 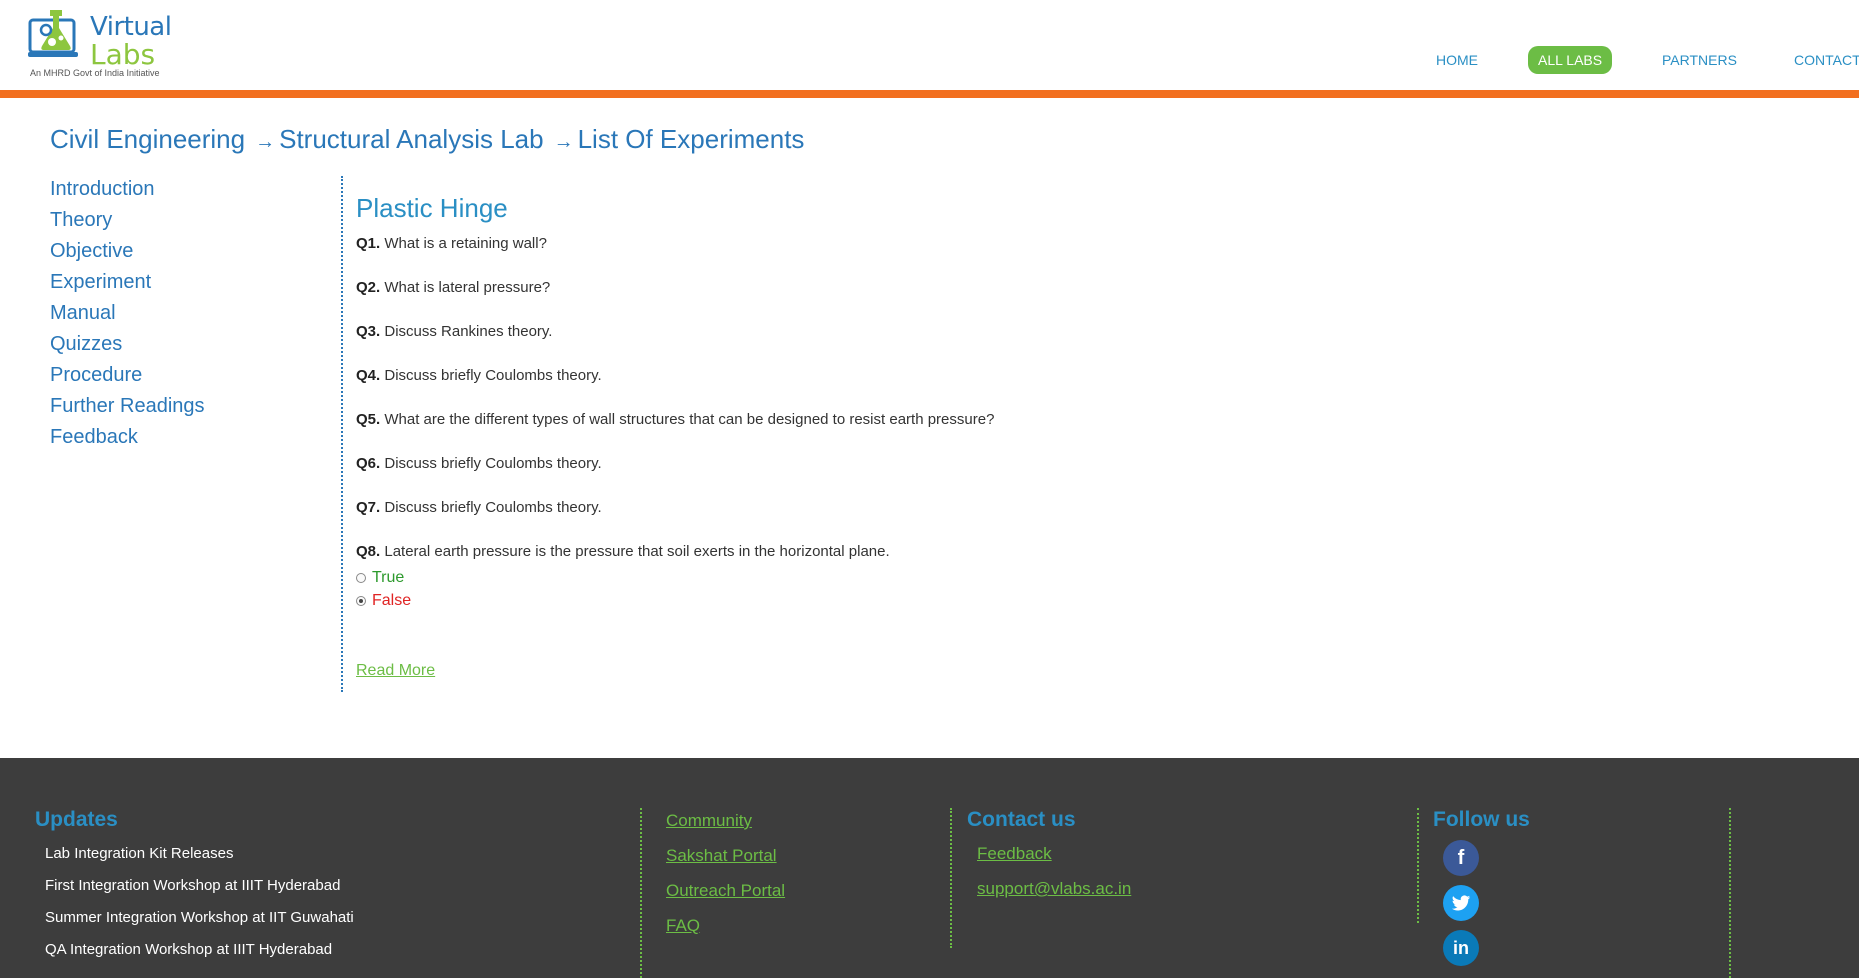 I want to click on read-more-link: Read More, so click(x=395, y=671).